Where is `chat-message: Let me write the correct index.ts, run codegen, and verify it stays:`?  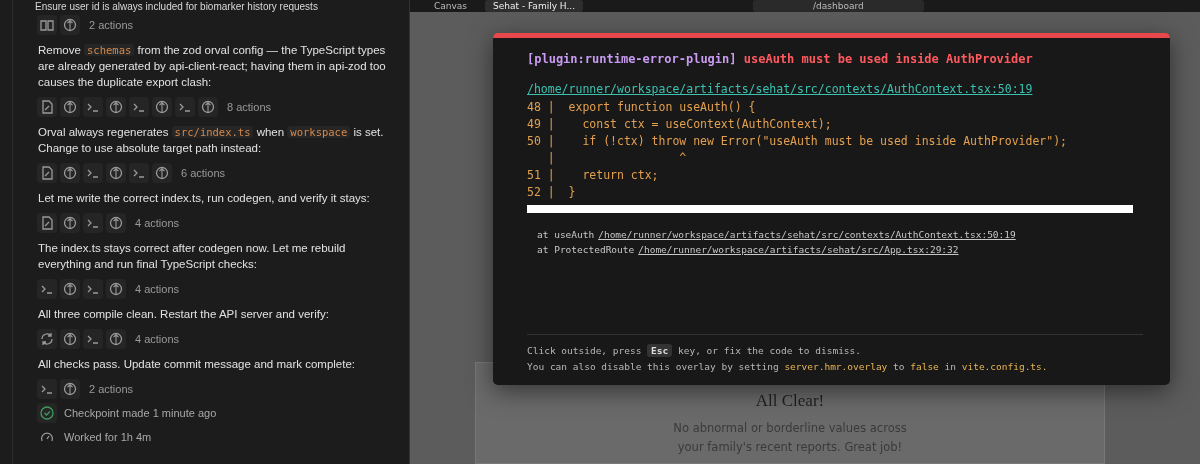 chat-message: Let me write the correct index.ts, run codegen, and verify it stays: is located at coordinates (204, 198).